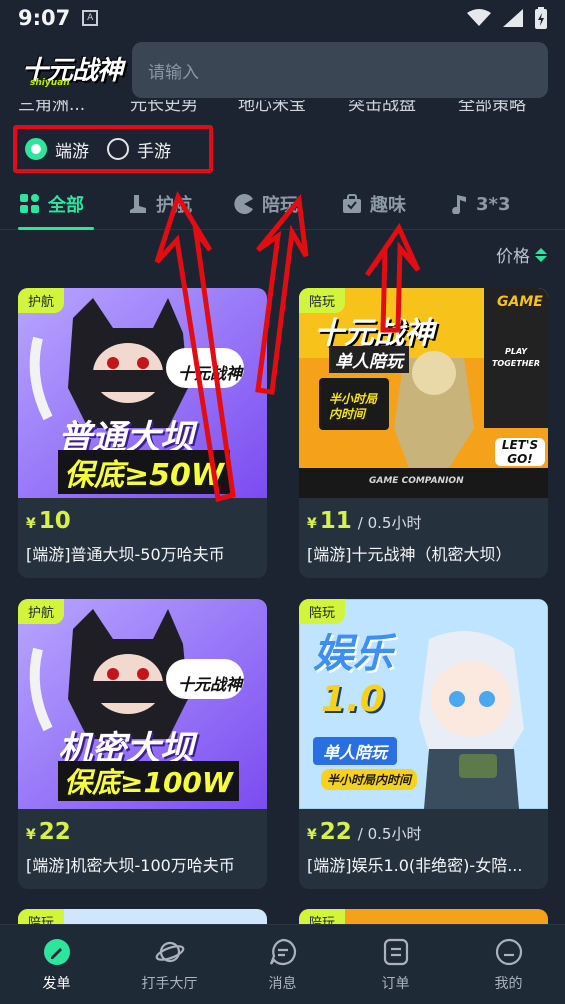 The image size is (565, 1004). I want to click on nav-label: 发单, so click(56, 983).